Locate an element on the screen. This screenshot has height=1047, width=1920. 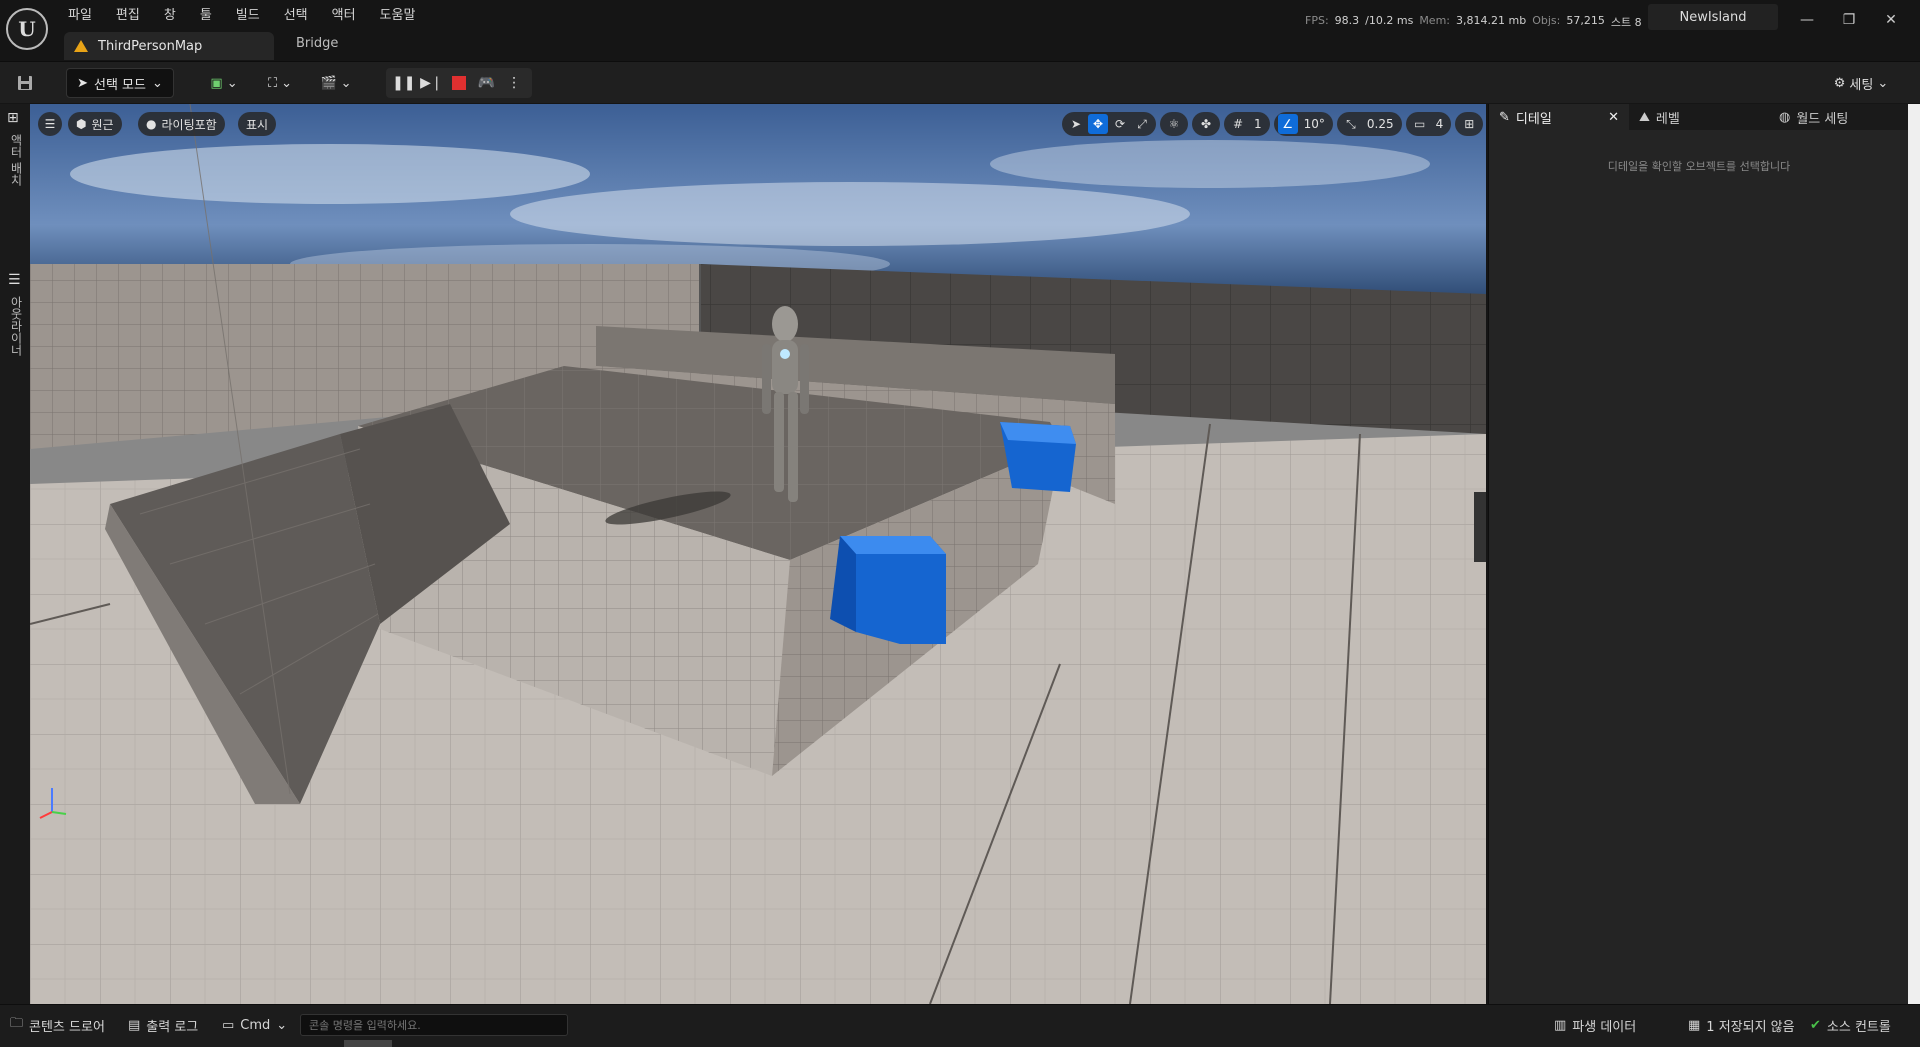
menu-build: 빌드 is located at coordinates (248, 16).